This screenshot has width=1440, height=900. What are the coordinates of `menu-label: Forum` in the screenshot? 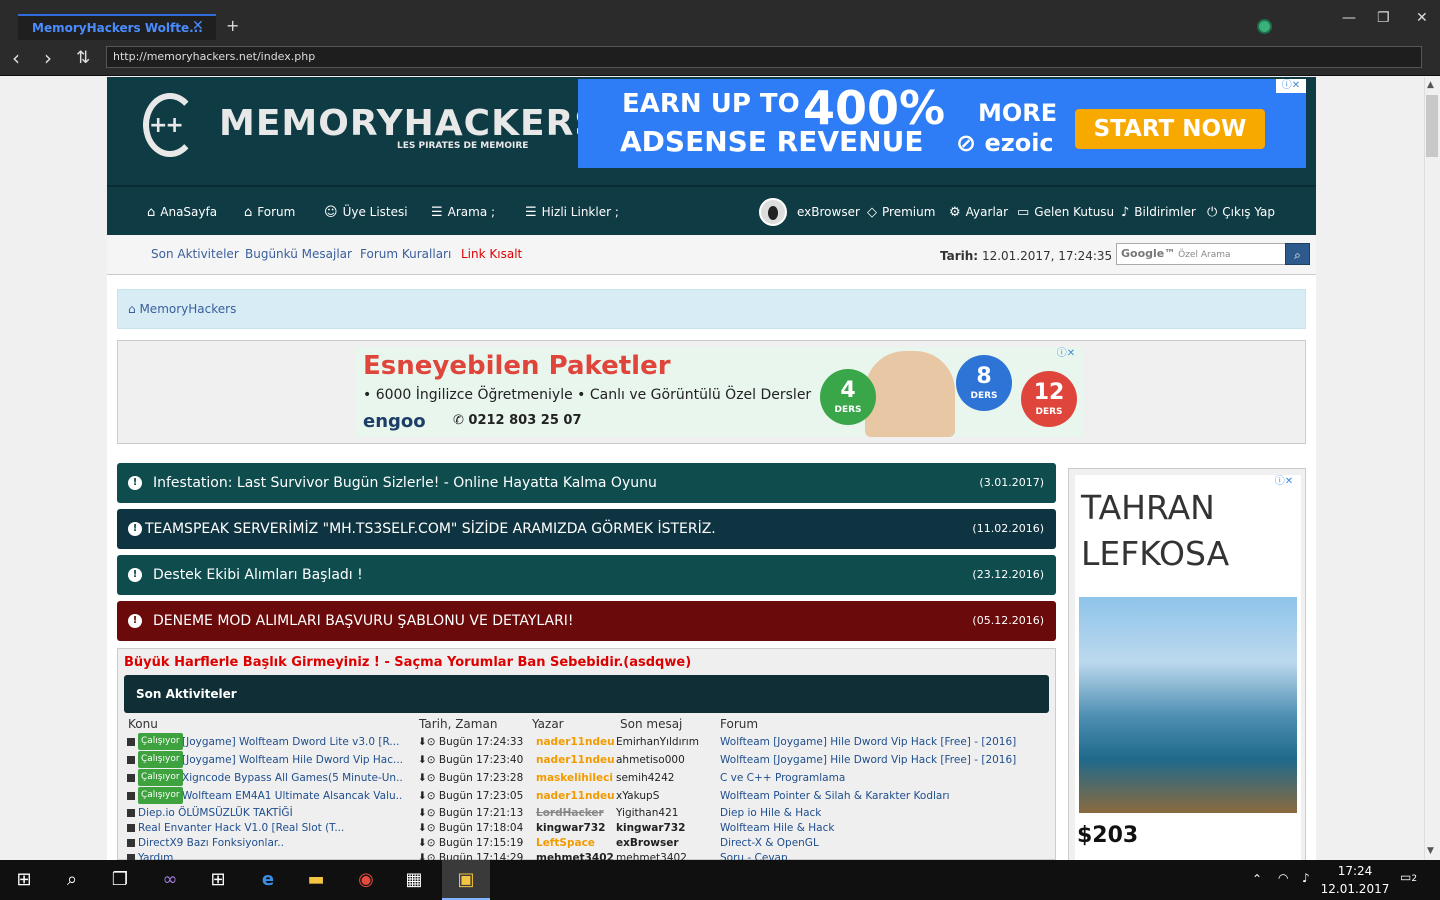 It's located at (276, 212).